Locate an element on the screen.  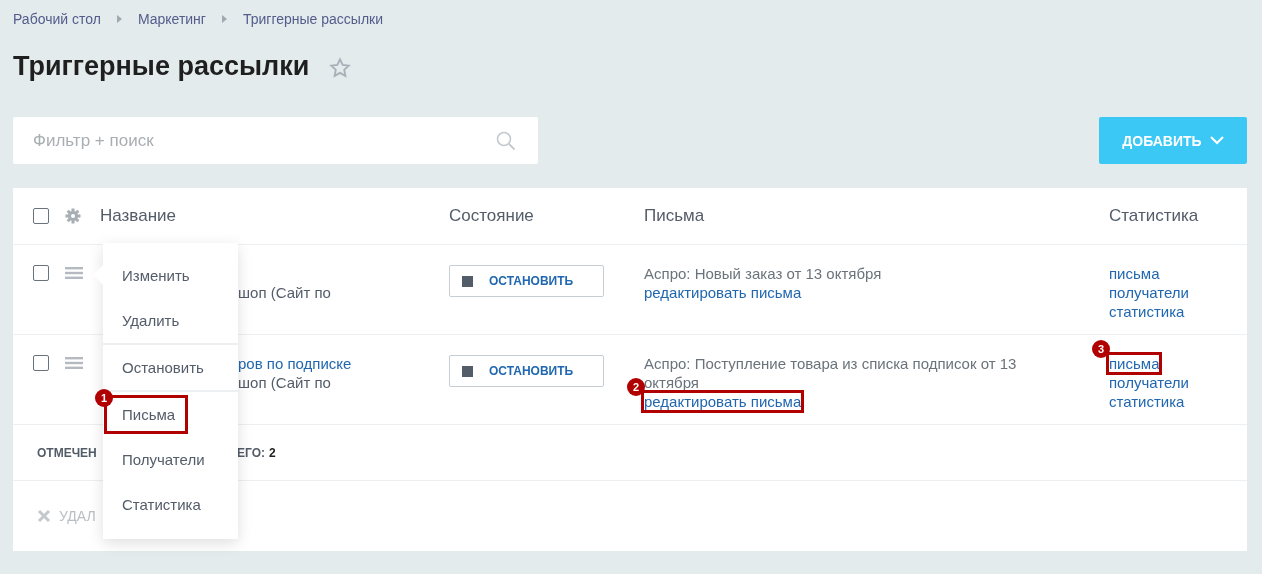
star-icon is located at coordinates (340, 68).